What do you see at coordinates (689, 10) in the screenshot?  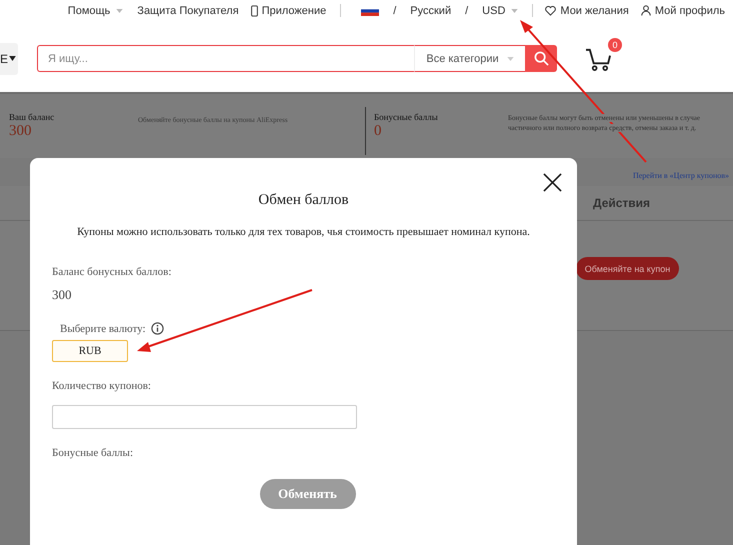 I see `profile-link: Мой профиль` at bounding box center [689, 10].